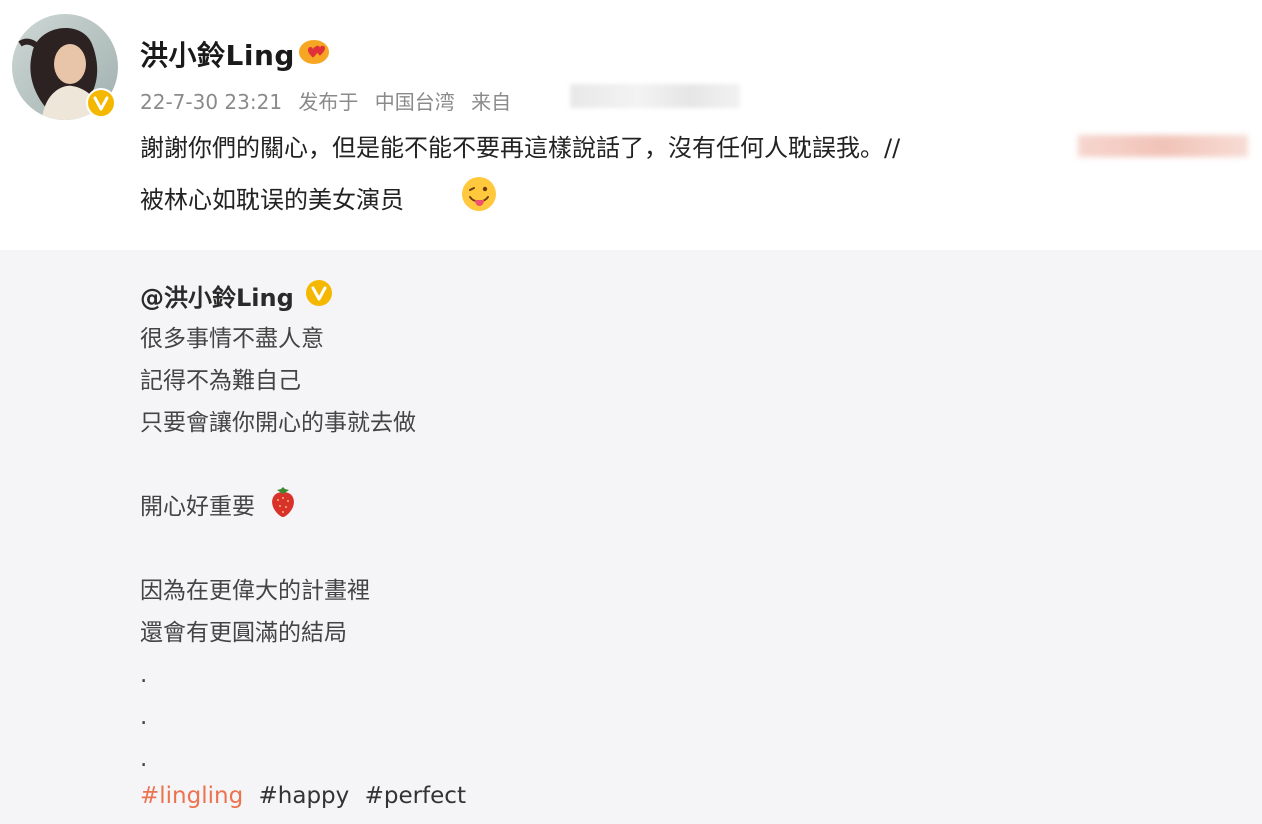 The image size is (1262, 824). What do you see at coordinates (255, 591) in the screenshot?
I see `repost-line: 因為在更偉大的計畫裡` at bounding box center [255, 591].